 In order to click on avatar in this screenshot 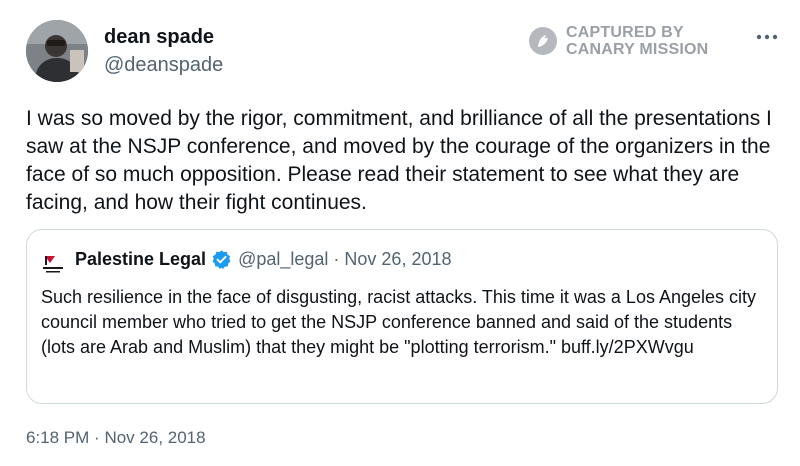, I will do `click(57, 51)`.